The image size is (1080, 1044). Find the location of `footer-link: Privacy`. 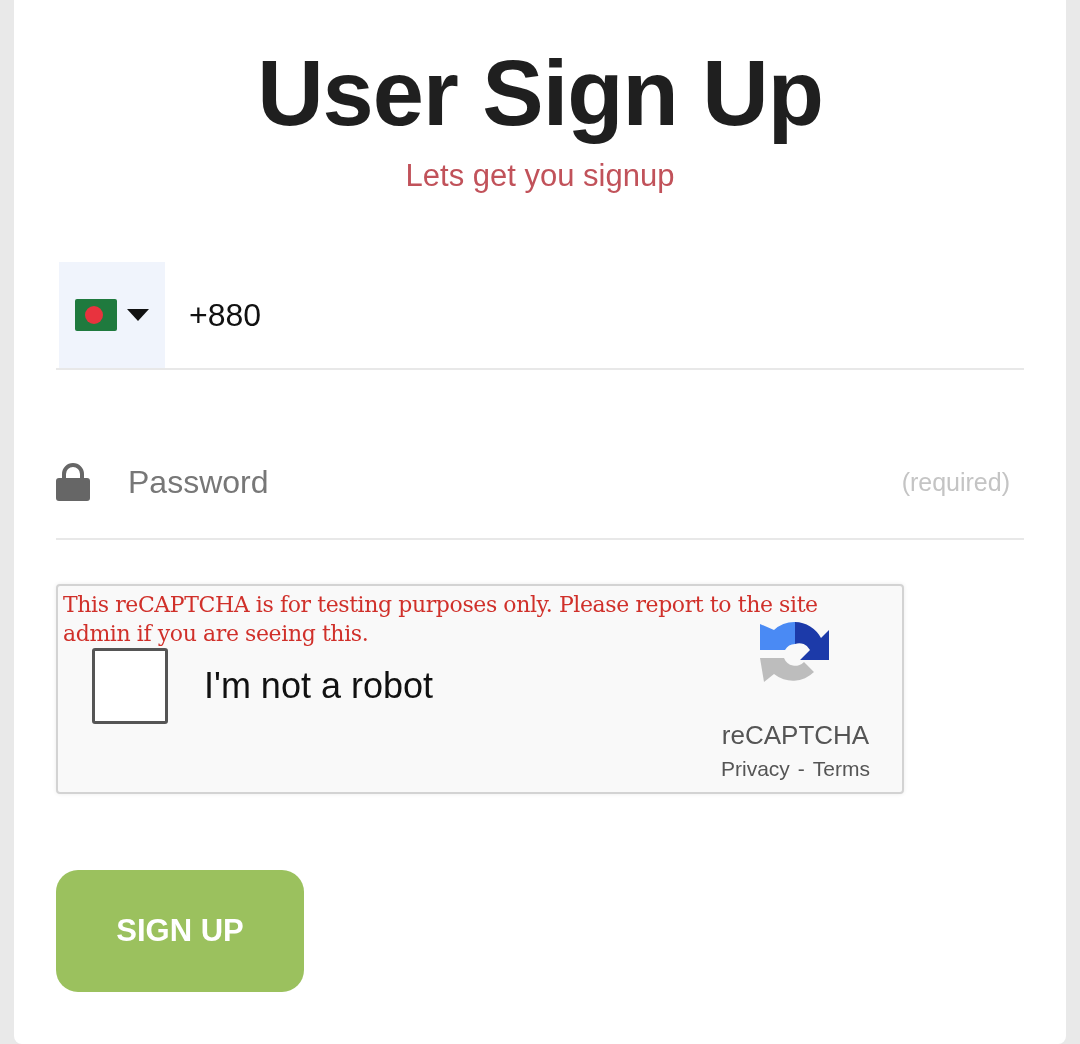

footer-link: Privacy is located at coordinates (755, 769).